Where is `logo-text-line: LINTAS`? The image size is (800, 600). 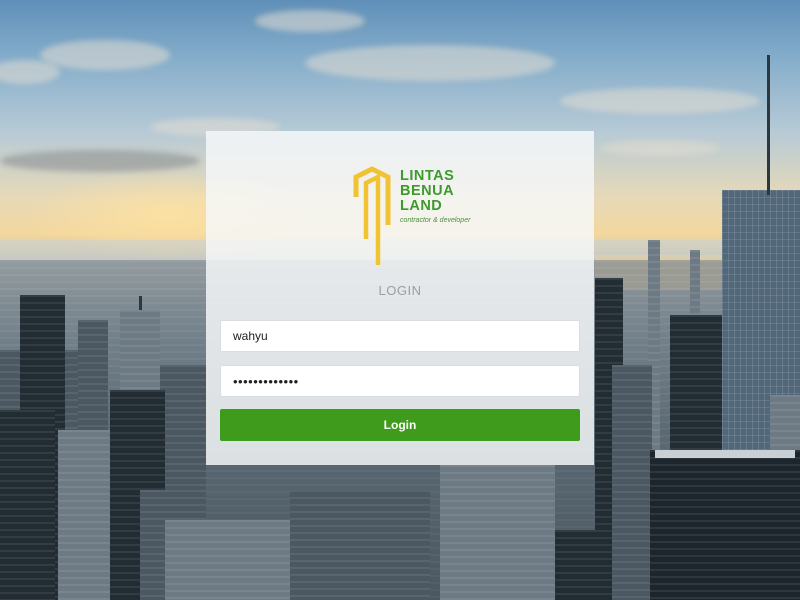
logo-text-line: LINTAS is located at coordinates (427, 176).